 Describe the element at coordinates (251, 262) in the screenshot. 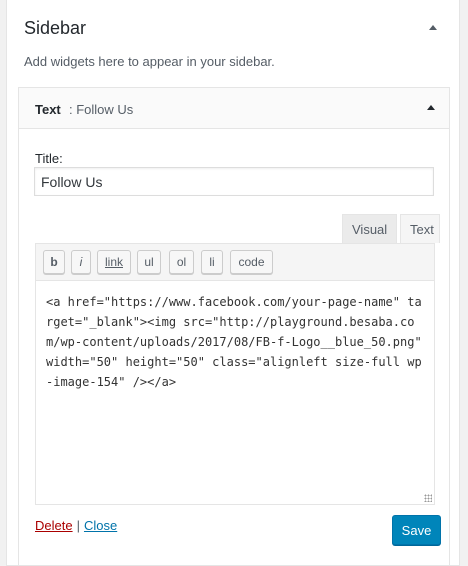

I see `code-button: code` at that location.